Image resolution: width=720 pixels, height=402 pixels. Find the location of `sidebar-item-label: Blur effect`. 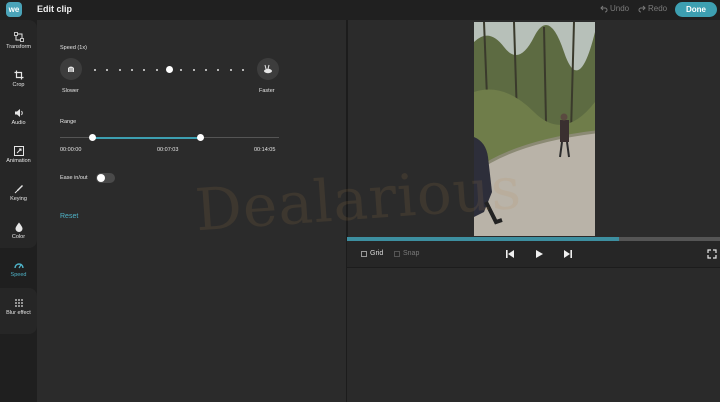

sidebar-item-label: Blur effect is located at coordinates (18, 313).